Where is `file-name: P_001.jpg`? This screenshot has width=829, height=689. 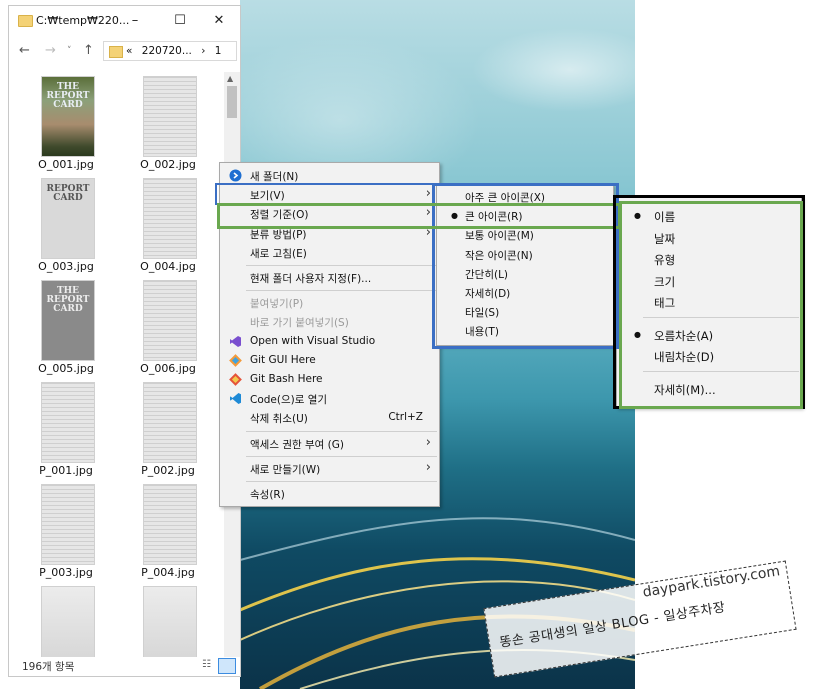 file-name: P_001.jpg is located at coordinates (66, 470).